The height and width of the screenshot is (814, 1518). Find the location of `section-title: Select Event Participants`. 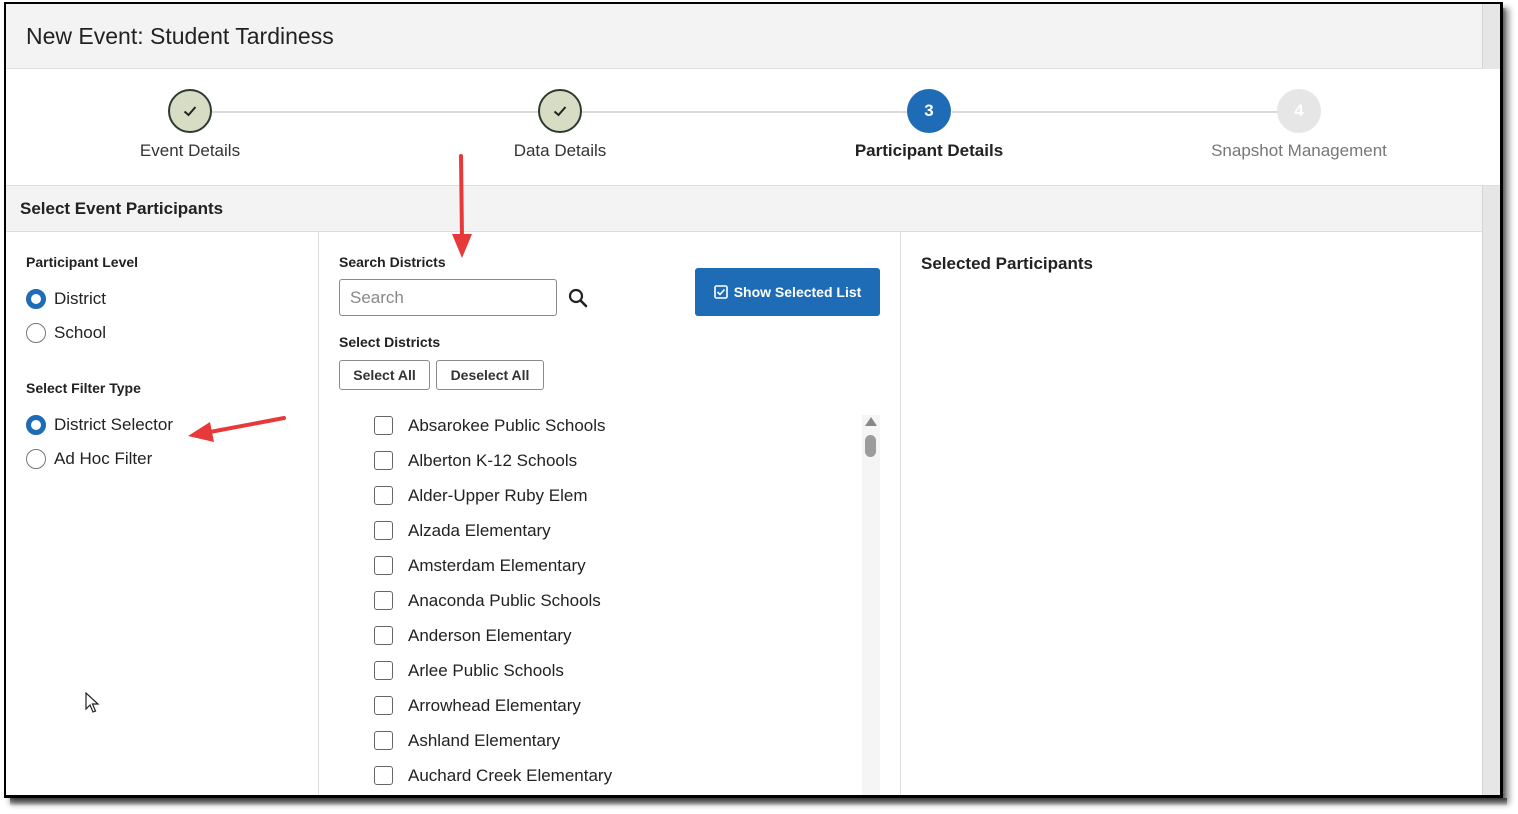

section-title: Select Event Participants is located at coordinates (753, 209).